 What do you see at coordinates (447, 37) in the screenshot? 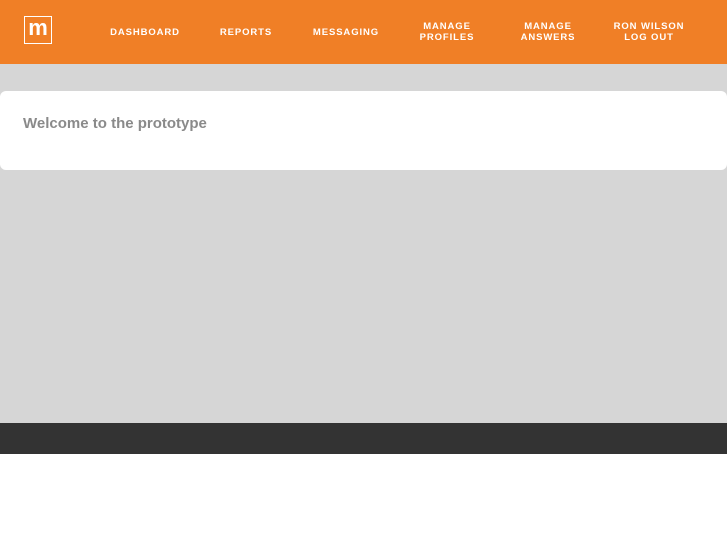
I see `nav-manage-profiles-label-line2: PROFILES` at bounding box center [447, 37].